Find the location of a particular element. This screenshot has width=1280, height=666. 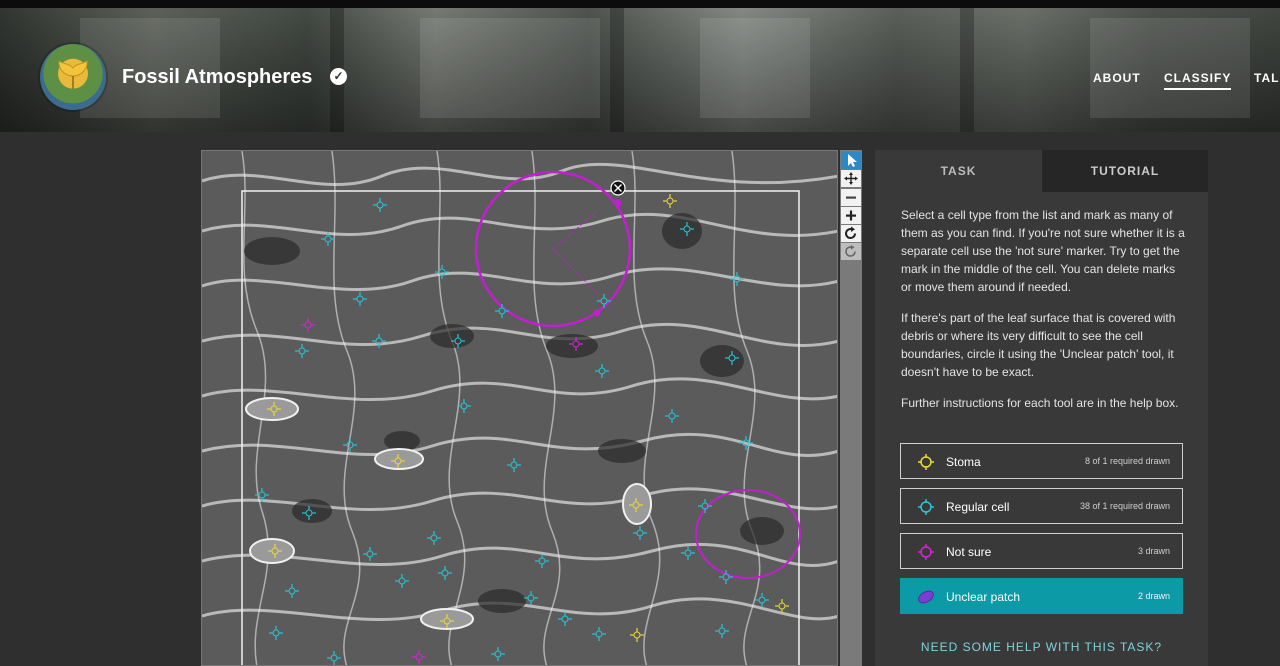

tool-count: 38 of 1 required drawn is located at coordinates (1124, 506).